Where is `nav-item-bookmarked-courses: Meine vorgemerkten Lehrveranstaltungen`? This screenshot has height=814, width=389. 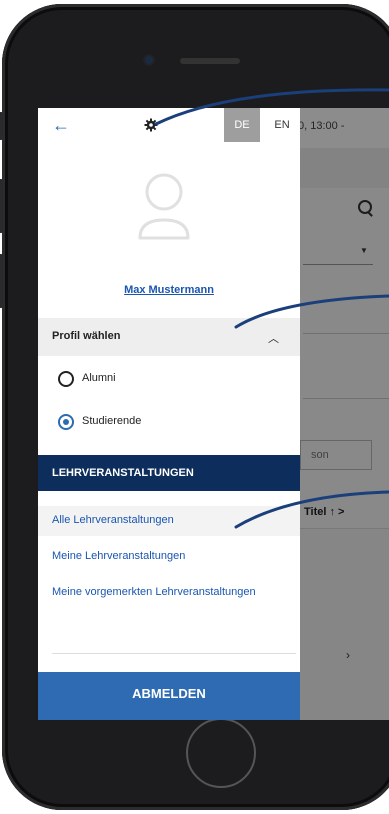
nav-item-bookmarked-courses: Meine vorgemerkten Lehrveranstaltungen is located at coordinates (169, 593).